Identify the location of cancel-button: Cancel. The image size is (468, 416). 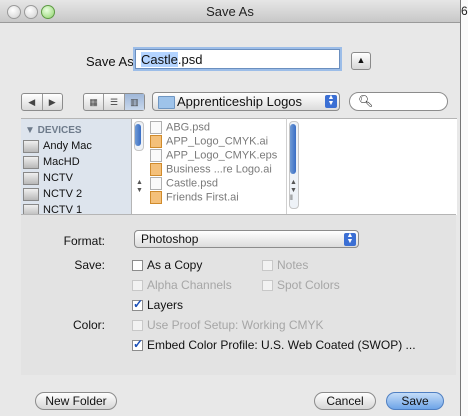
(345, 401).